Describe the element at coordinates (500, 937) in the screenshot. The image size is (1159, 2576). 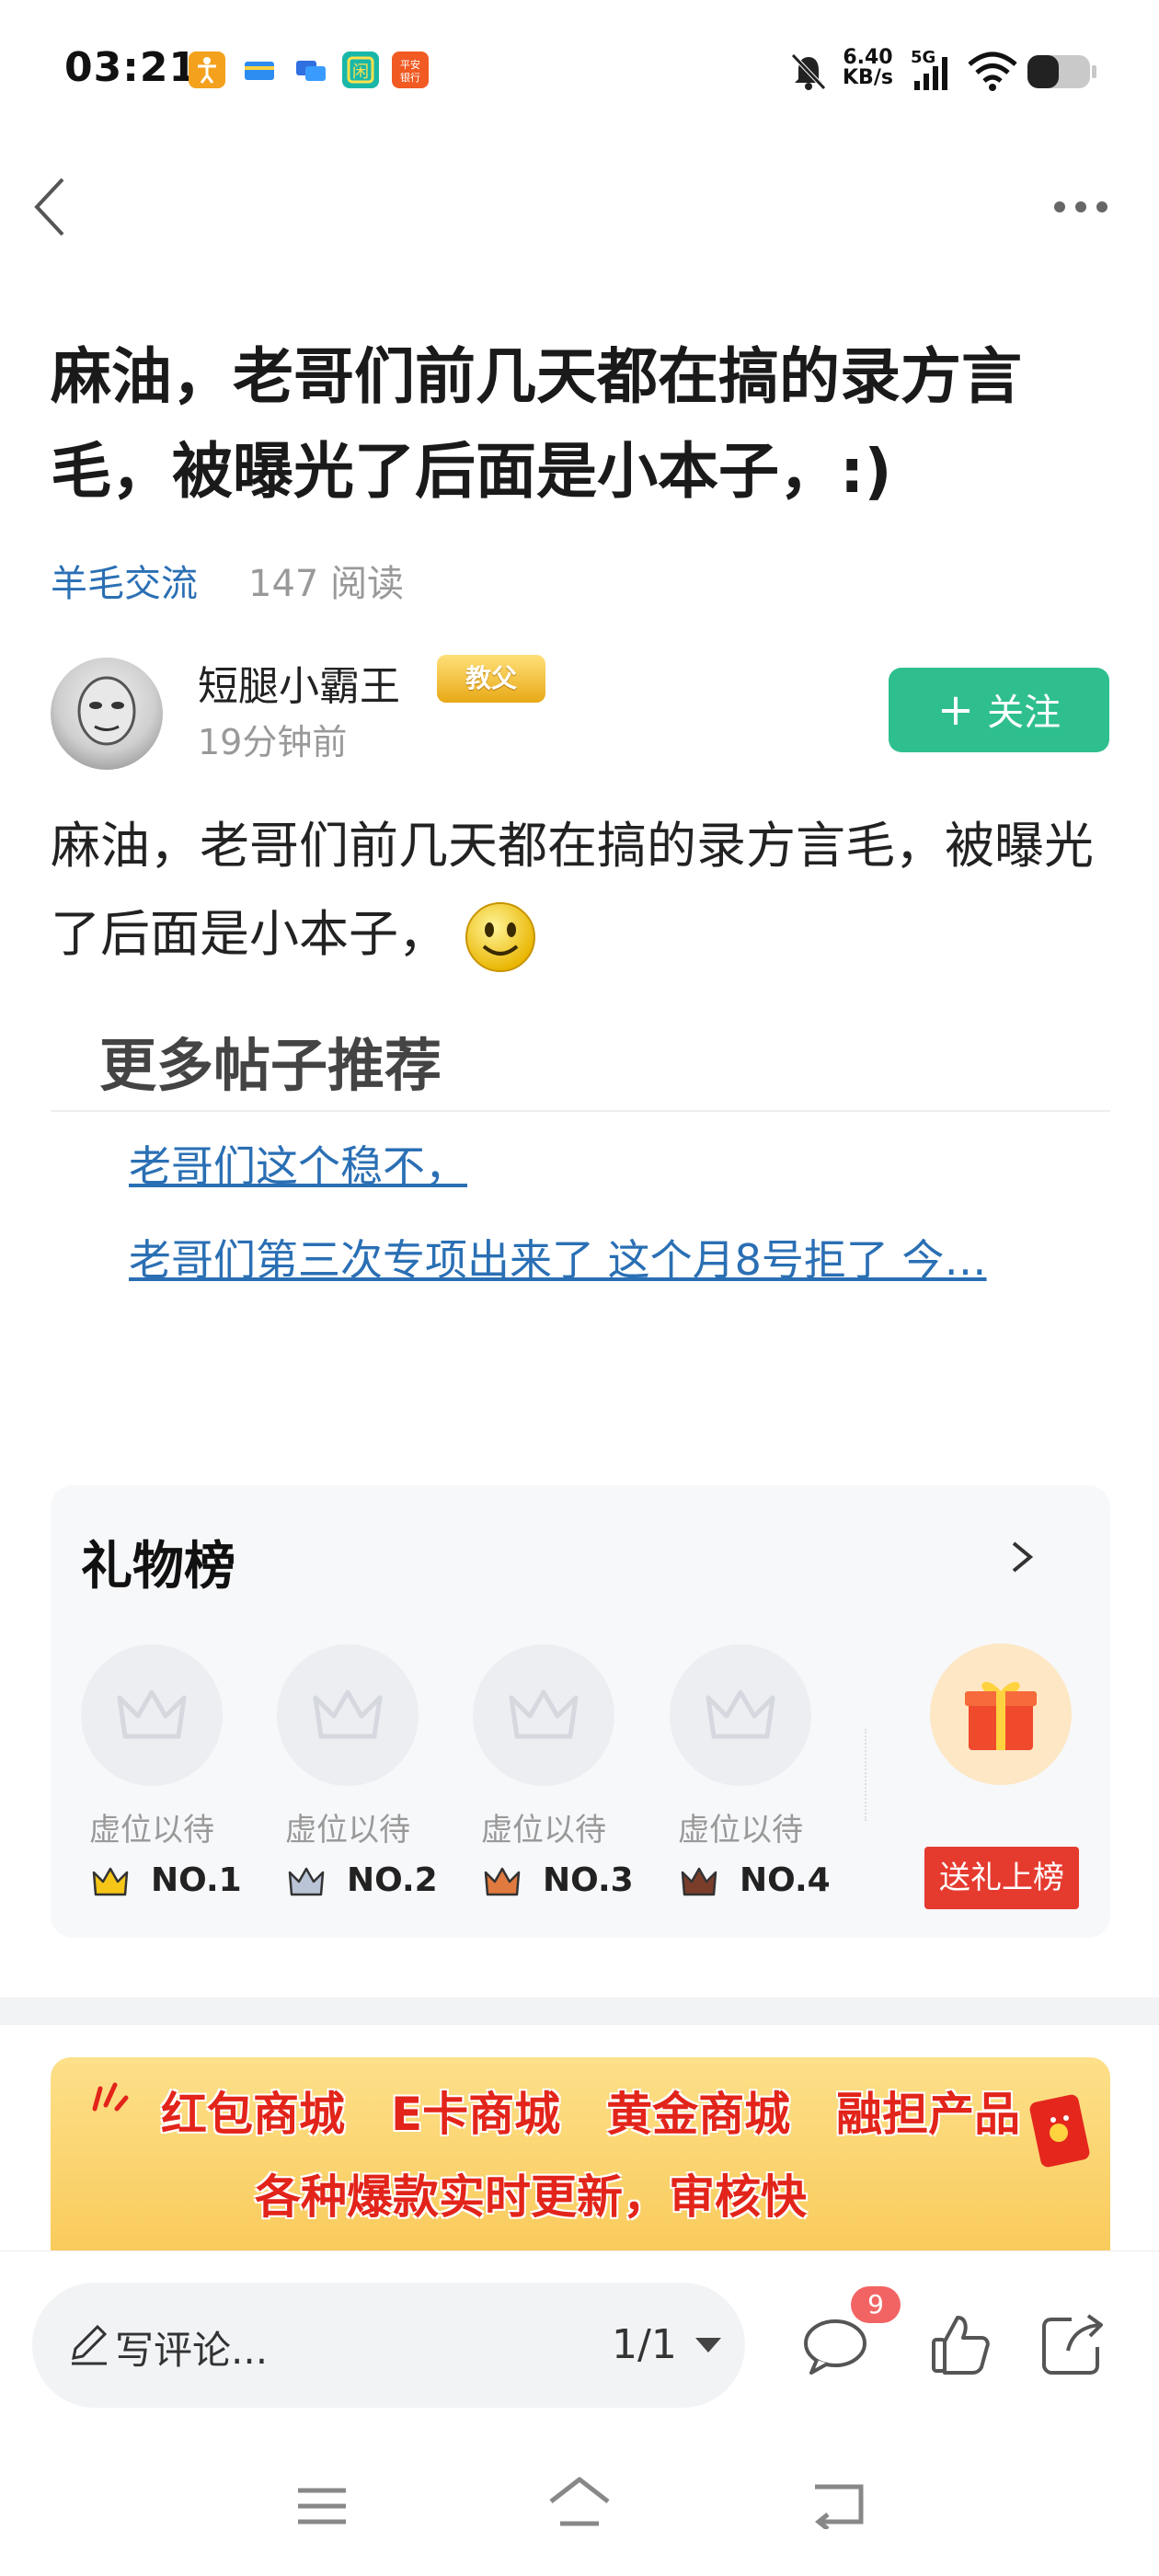
I see `smiley-emoji-icon` at that location.